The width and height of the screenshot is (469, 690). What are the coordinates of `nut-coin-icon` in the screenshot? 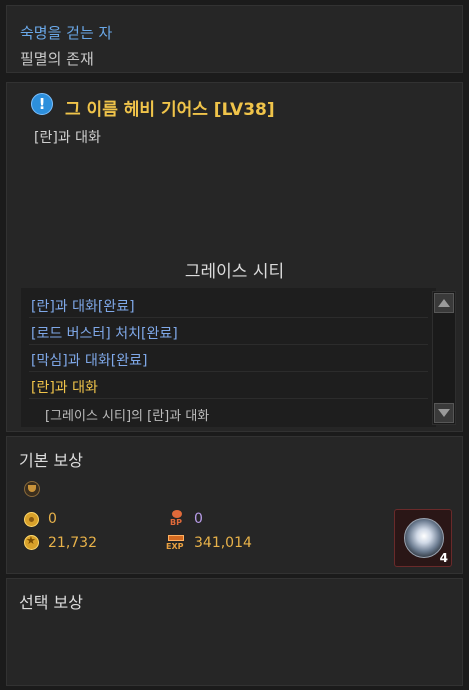 It's located at (31, 519).